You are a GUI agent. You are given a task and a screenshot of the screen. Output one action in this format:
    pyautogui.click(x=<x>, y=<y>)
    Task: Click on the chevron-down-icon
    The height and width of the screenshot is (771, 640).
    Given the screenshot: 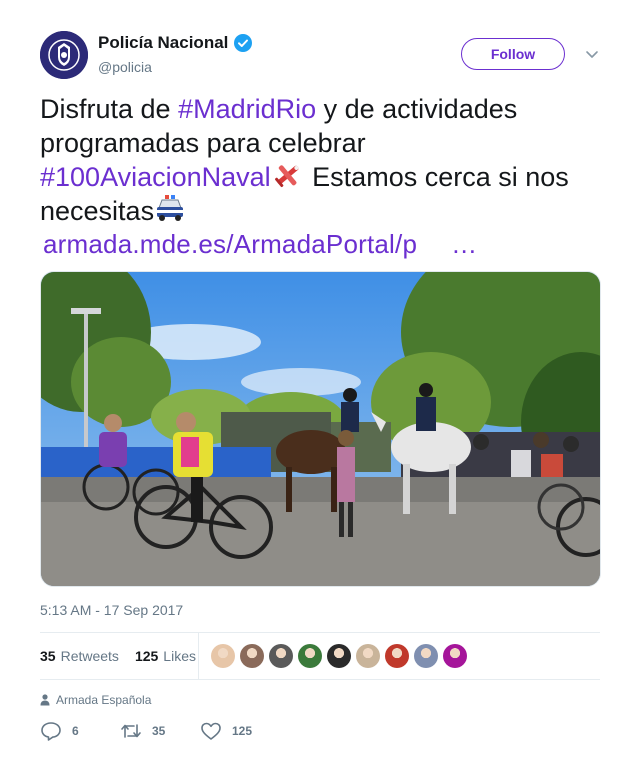 What is the action you would take?
    pyautogui.click(x=592, y=54)
    